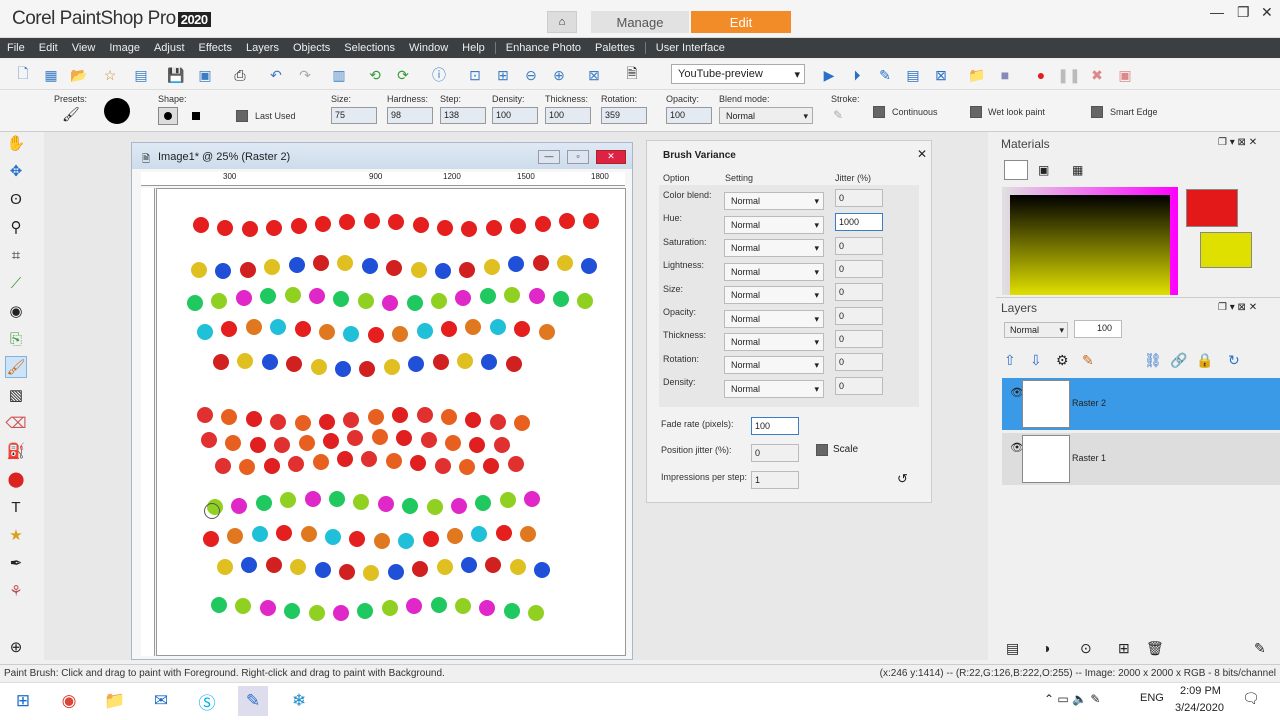  I want to click on red-eye-tool-icon: ◉, so click(16, 311).